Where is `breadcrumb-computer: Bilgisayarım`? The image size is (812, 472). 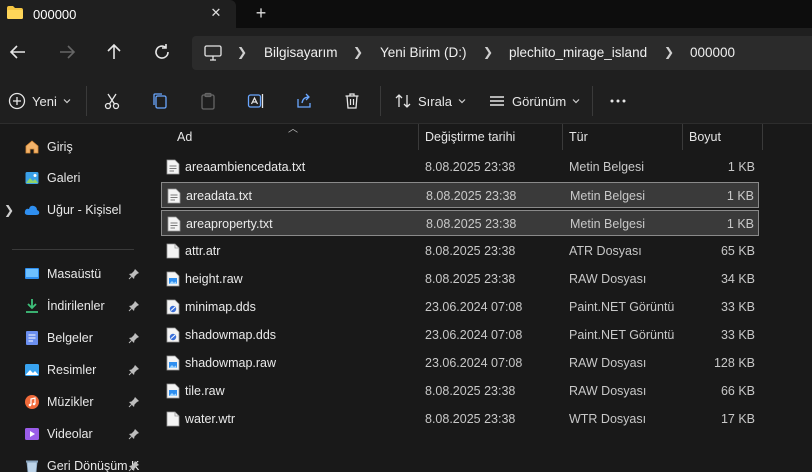 breadcrumb-computer: Bilgisayarım is located at coordinates (301, 52).